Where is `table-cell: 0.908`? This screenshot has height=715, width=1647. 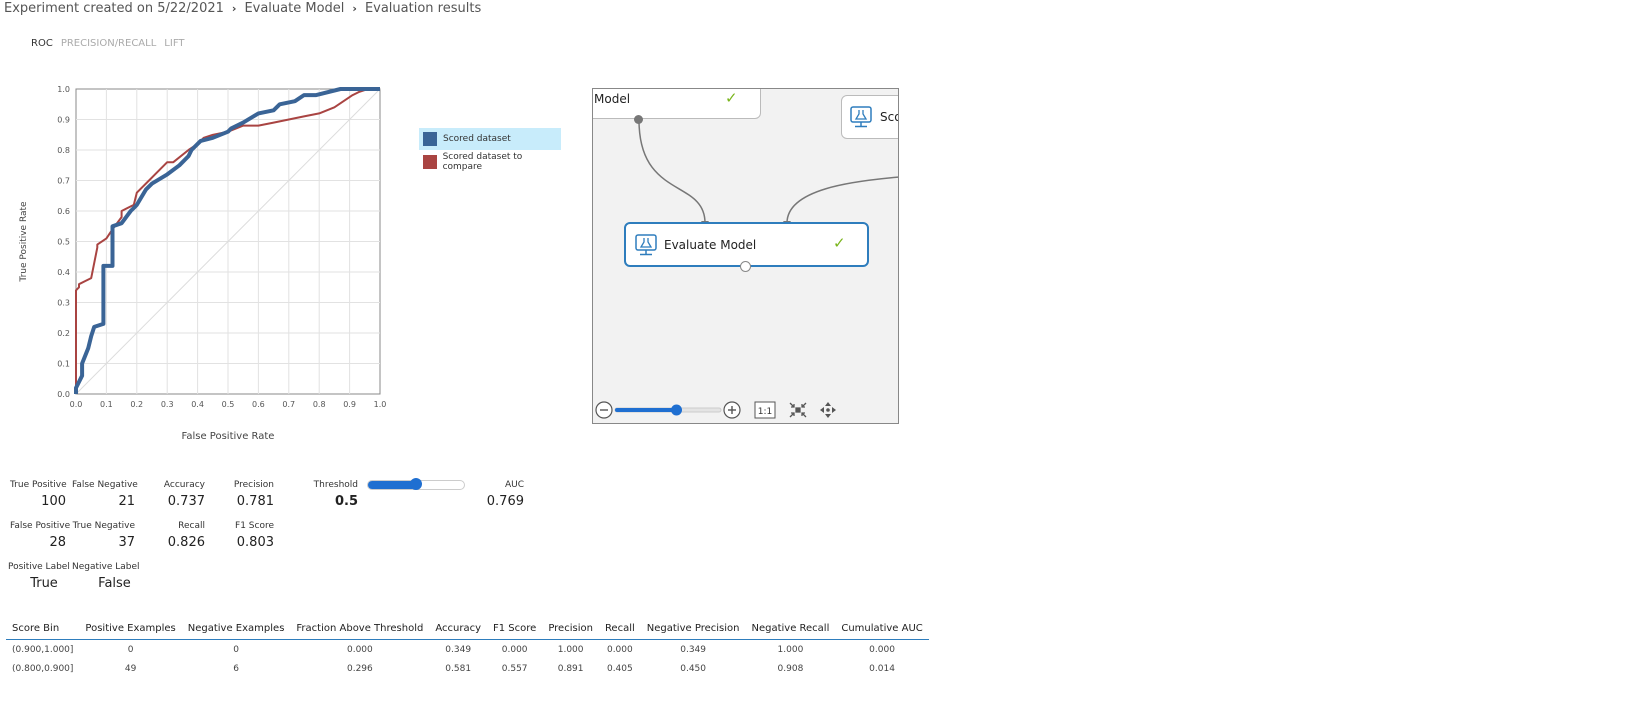 table-cell: 0.908 is located at coordinates (790, 668).